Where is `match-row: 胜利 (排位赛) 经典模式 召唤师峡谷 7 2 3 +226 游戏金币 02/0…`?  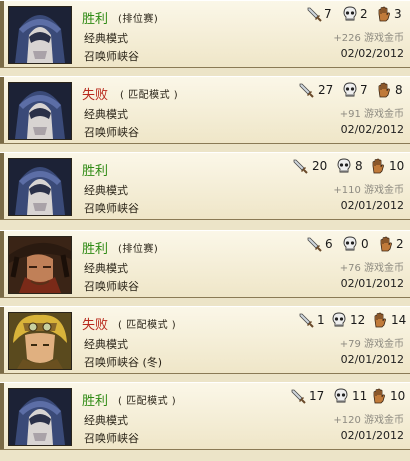 match-row: 胜利 (排位赛) 经典模式 召唤师峡谷 7 2 3 +226 游戏金币 02/0… is located at coordinates (205, 34).